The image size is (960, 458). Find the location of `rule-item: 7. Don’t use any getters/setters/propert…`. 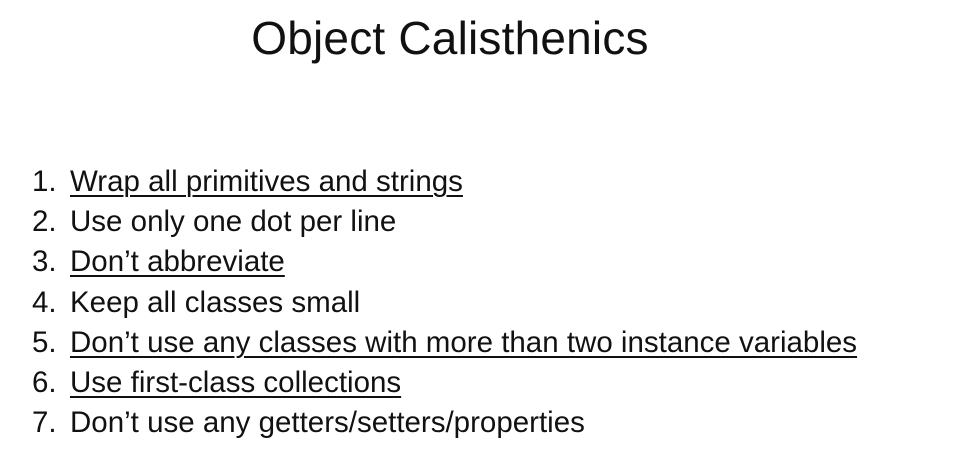

rule-item: 7. Don’t use any getters/setters/propert… is located at coordinates (444, 423).